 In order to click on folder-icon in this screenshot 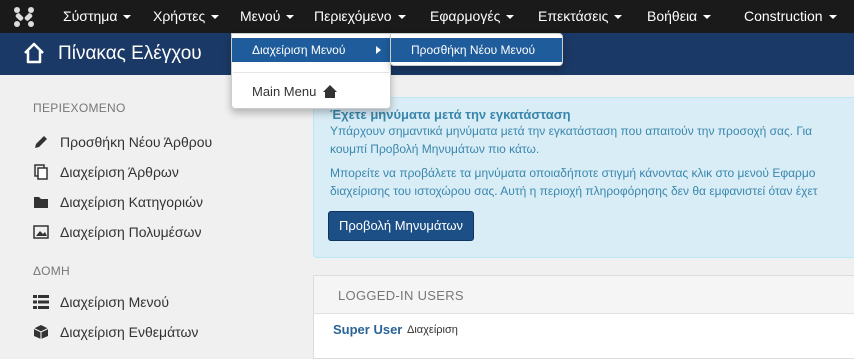, I will do `click(41, 202)`.